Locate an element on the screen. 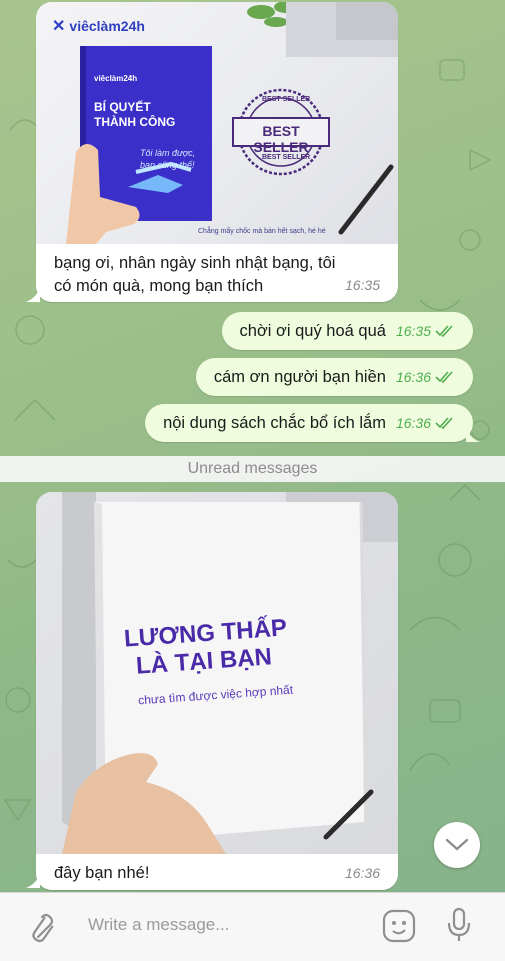  stamp-main-text: BEST SELLER is located at coordinates (281, 139).